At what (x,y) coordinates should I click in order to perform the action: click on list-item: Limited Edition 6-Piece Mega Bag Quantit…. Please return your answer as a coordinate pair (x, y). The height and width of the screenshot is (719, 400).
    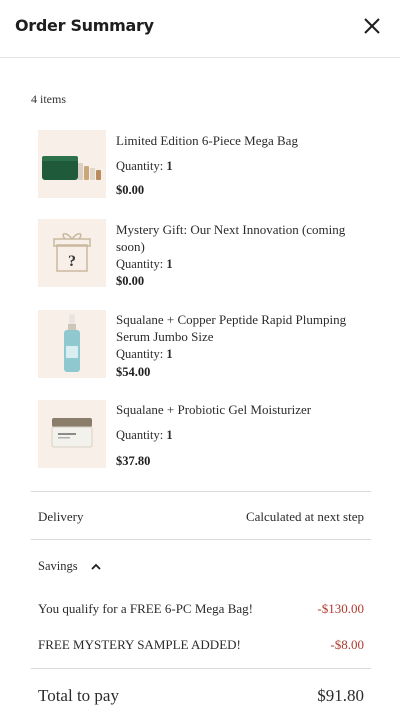
    Looking at the image, I should click on (200, 170).